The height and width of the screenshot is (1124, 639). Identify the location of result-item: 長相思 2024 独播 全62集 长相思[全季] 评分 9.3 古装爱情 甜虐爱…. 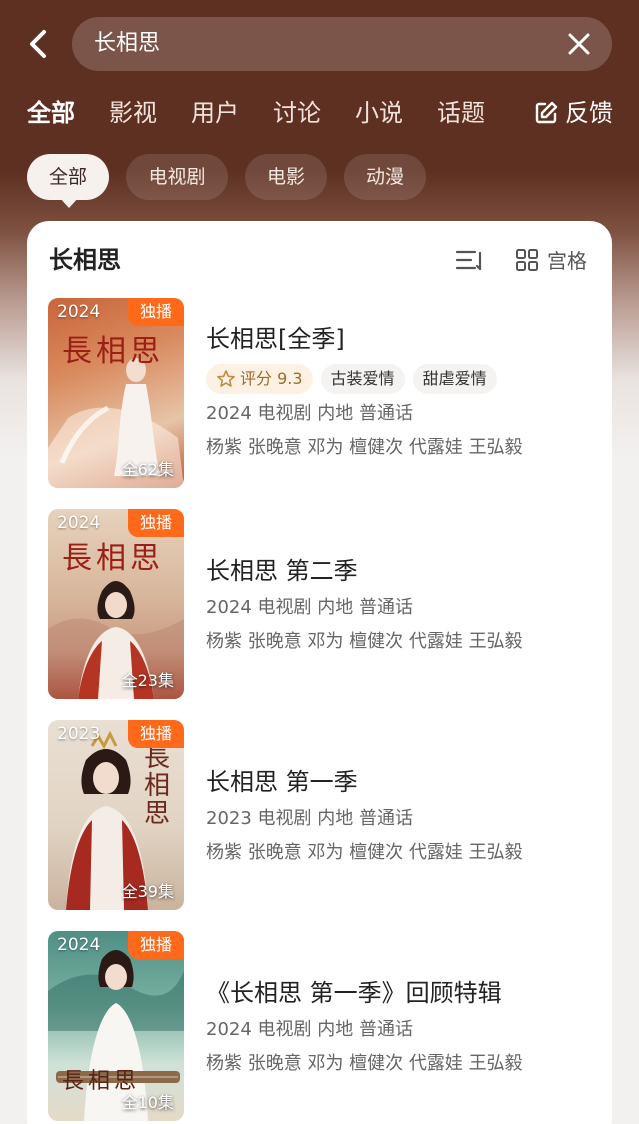
(328, 393).